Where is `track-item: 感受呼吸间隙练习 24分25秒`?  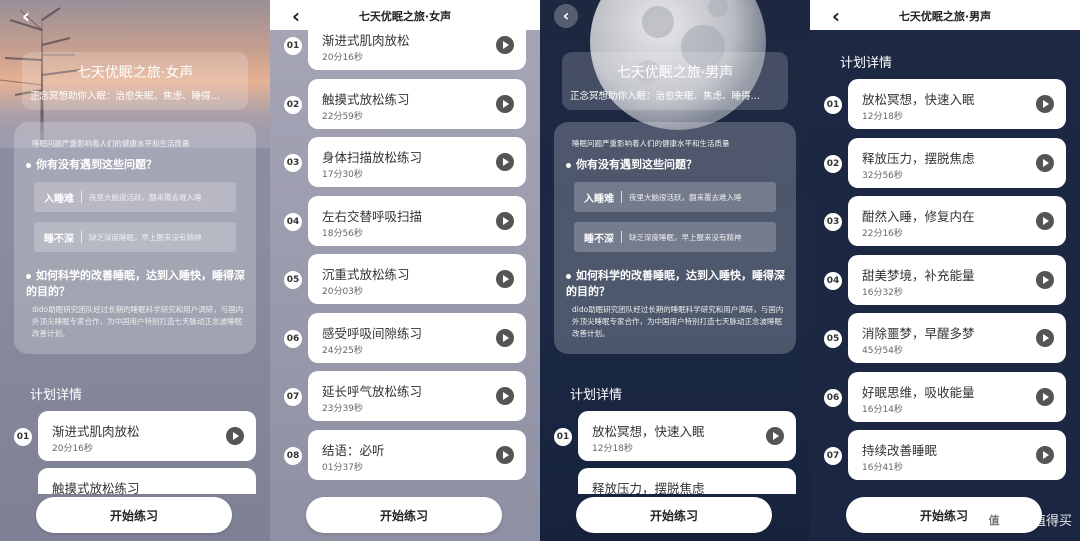
track-item: 感受呼吸间隙练习 24分25秒 is located at coordinates (417, 337).